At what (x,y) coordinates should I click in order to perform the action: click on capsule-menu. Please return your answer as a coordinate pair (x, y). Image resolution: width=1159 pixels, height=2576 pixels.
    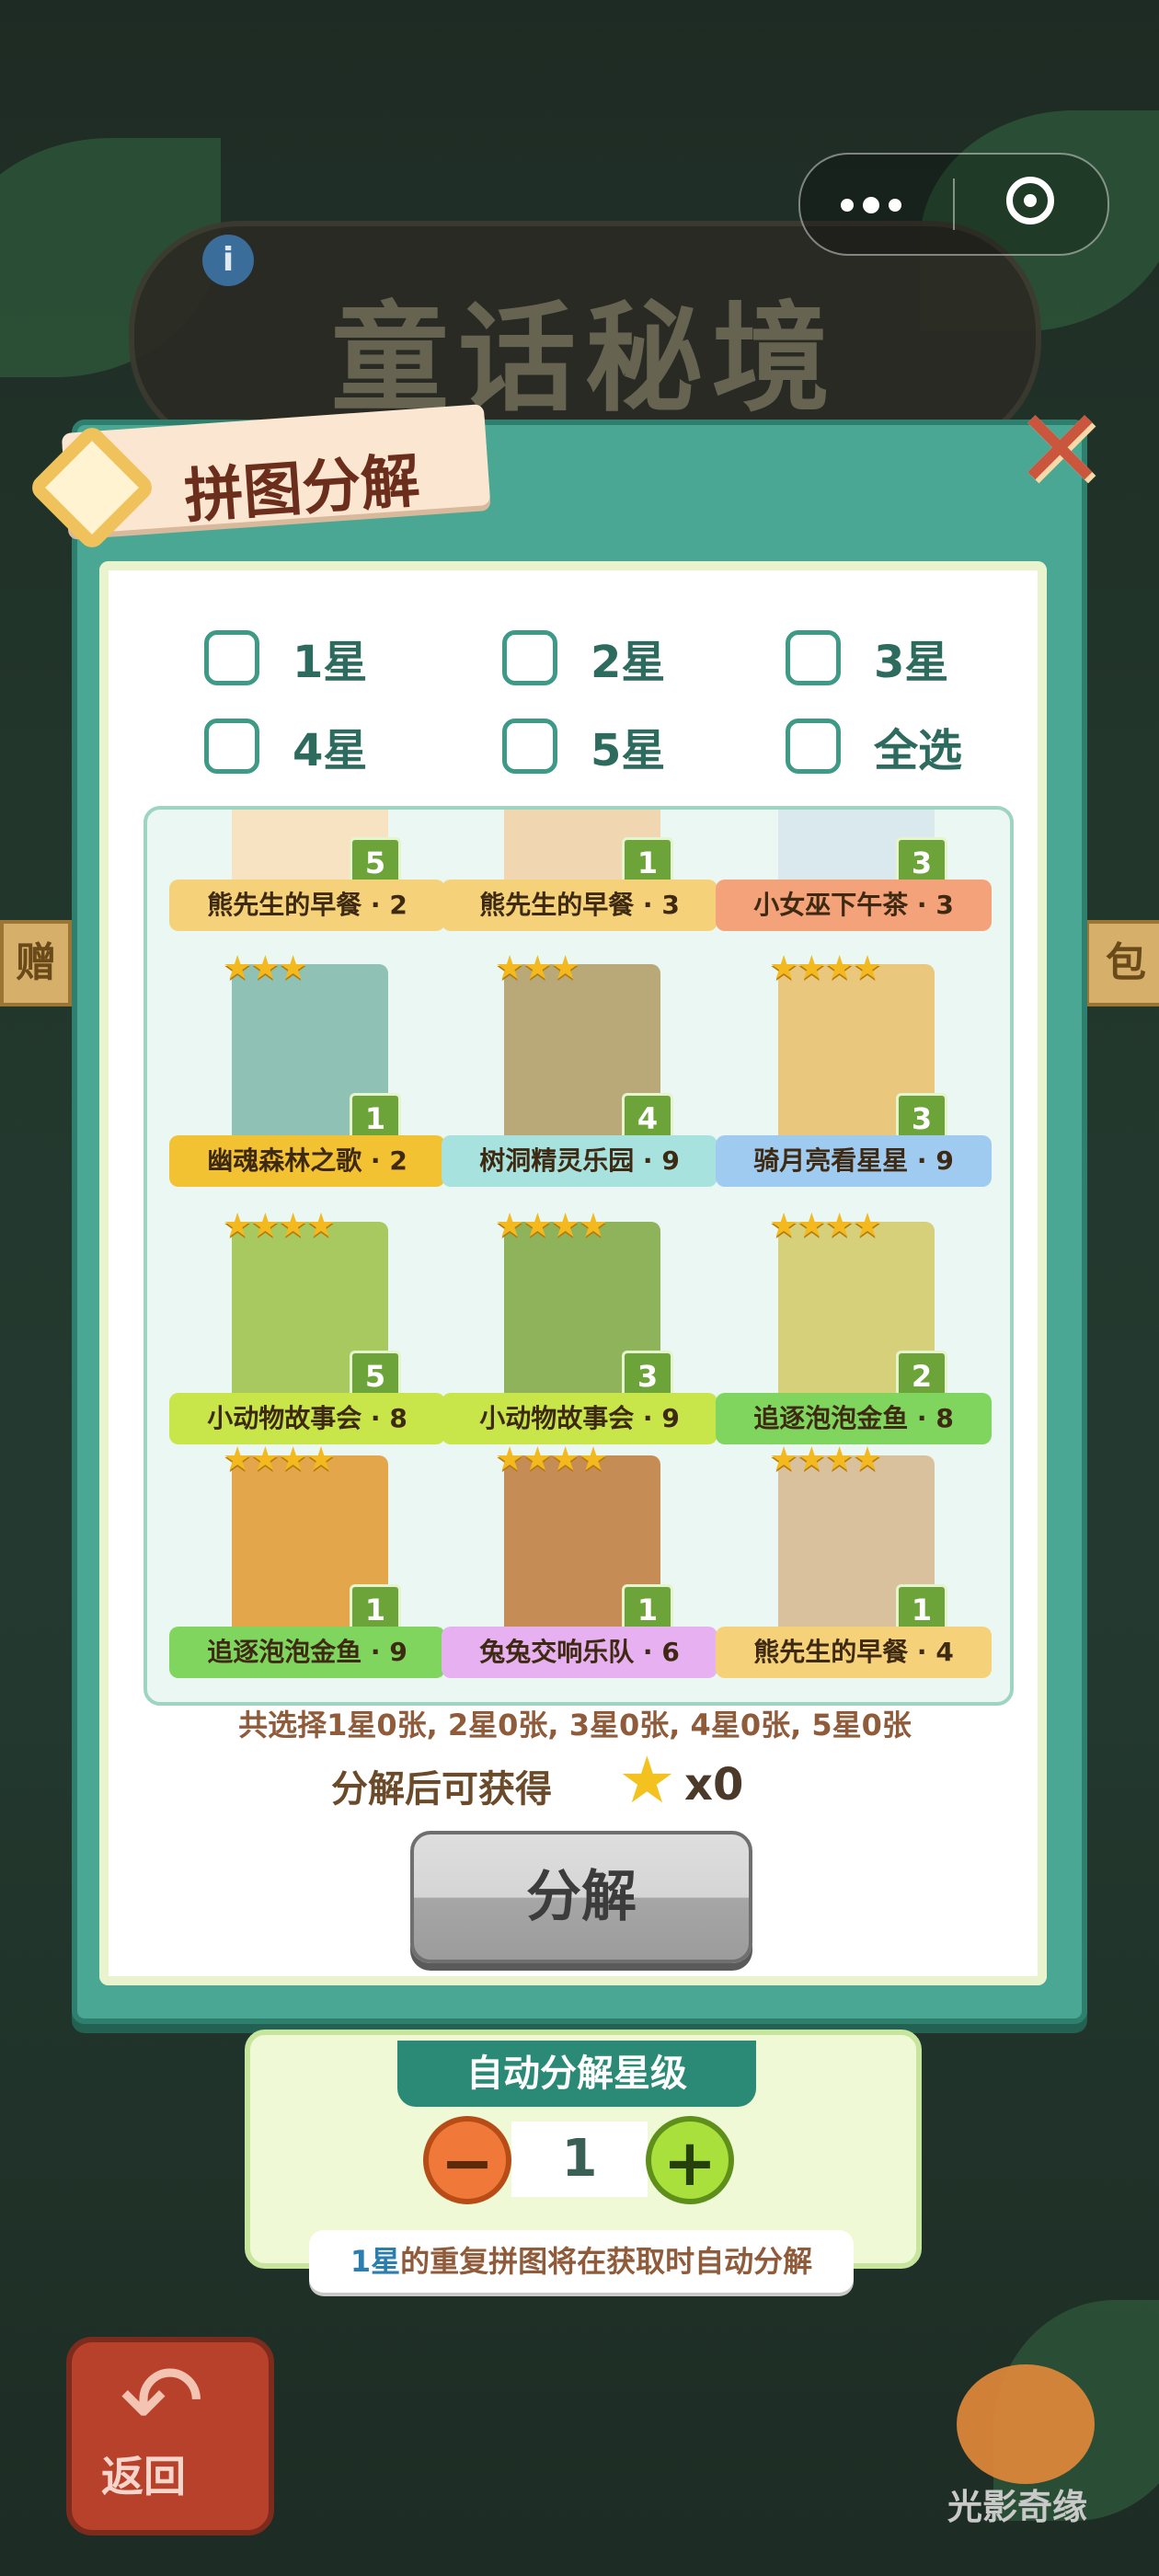
    Looking at the image, I should click on (953, 204).